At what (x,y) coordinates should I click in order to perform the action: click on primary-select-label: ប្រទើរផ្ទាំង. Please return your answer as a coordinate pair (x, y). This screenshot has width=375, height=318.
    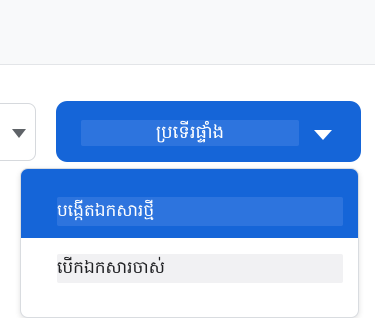
    Looking at the image, I should click on (190, 132).